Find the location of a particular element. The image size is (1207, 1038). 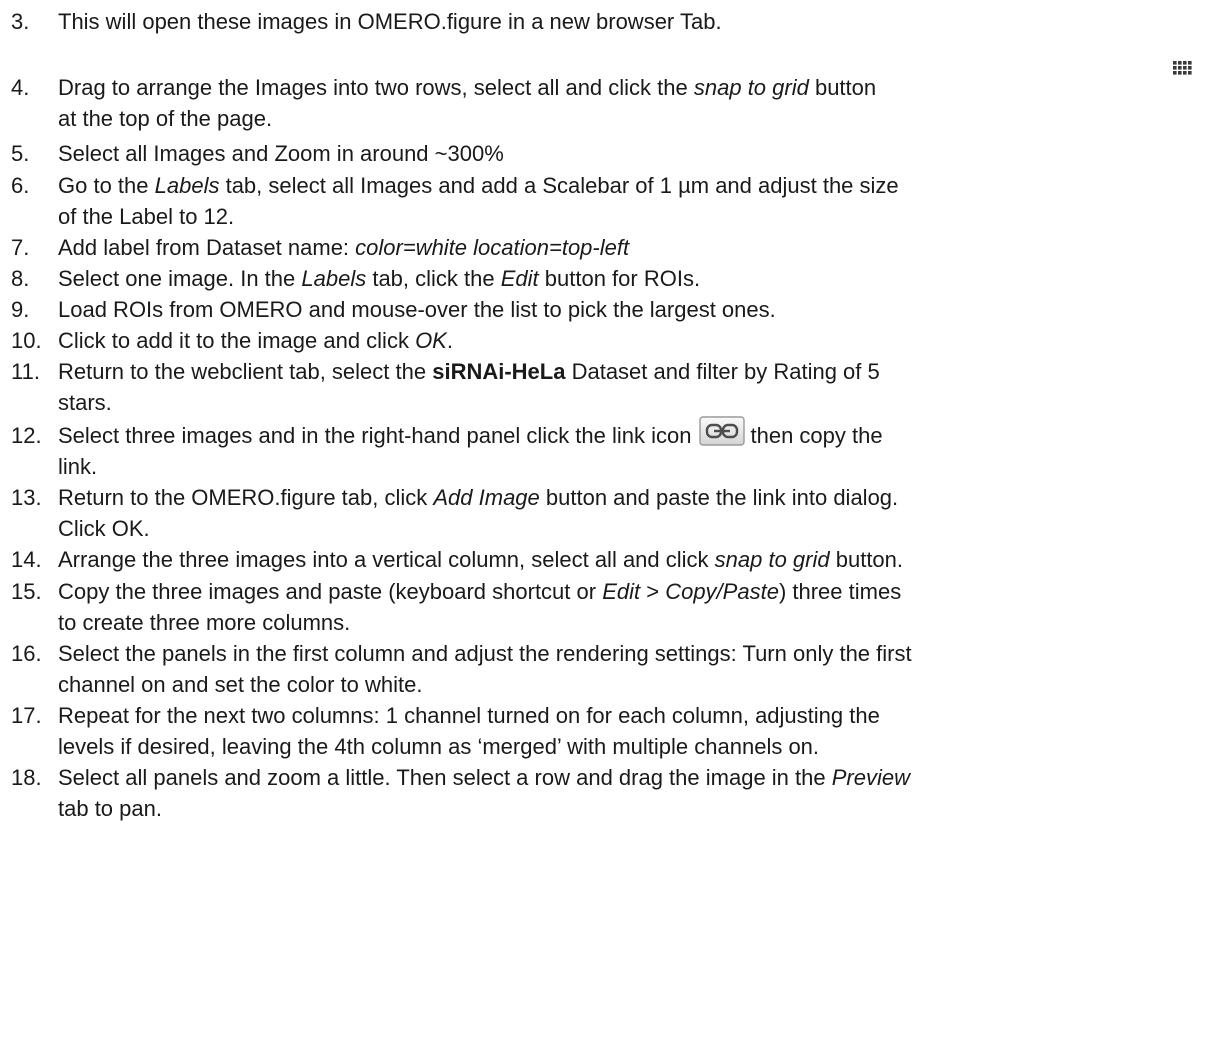

list-number: 18. is located at coordinates (26, 777).